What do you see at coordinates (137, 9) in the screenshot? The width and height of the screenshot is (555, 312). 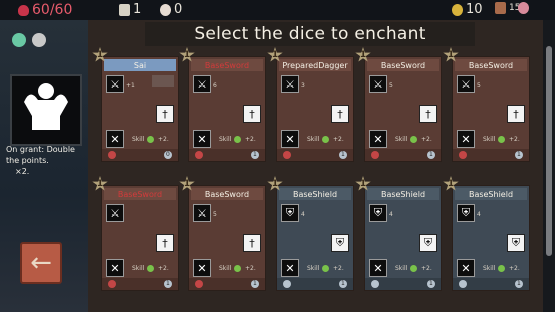 I see `card-count-value: 1` at bounding box center [137, 9].